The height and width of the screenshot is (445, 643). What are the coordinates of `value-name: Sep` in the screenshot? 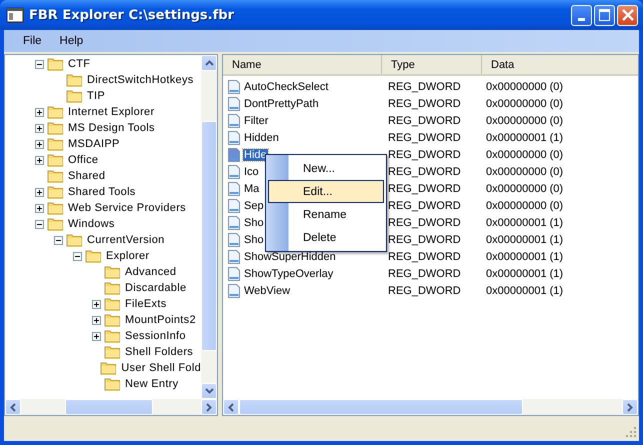 It's located at (254, 206).